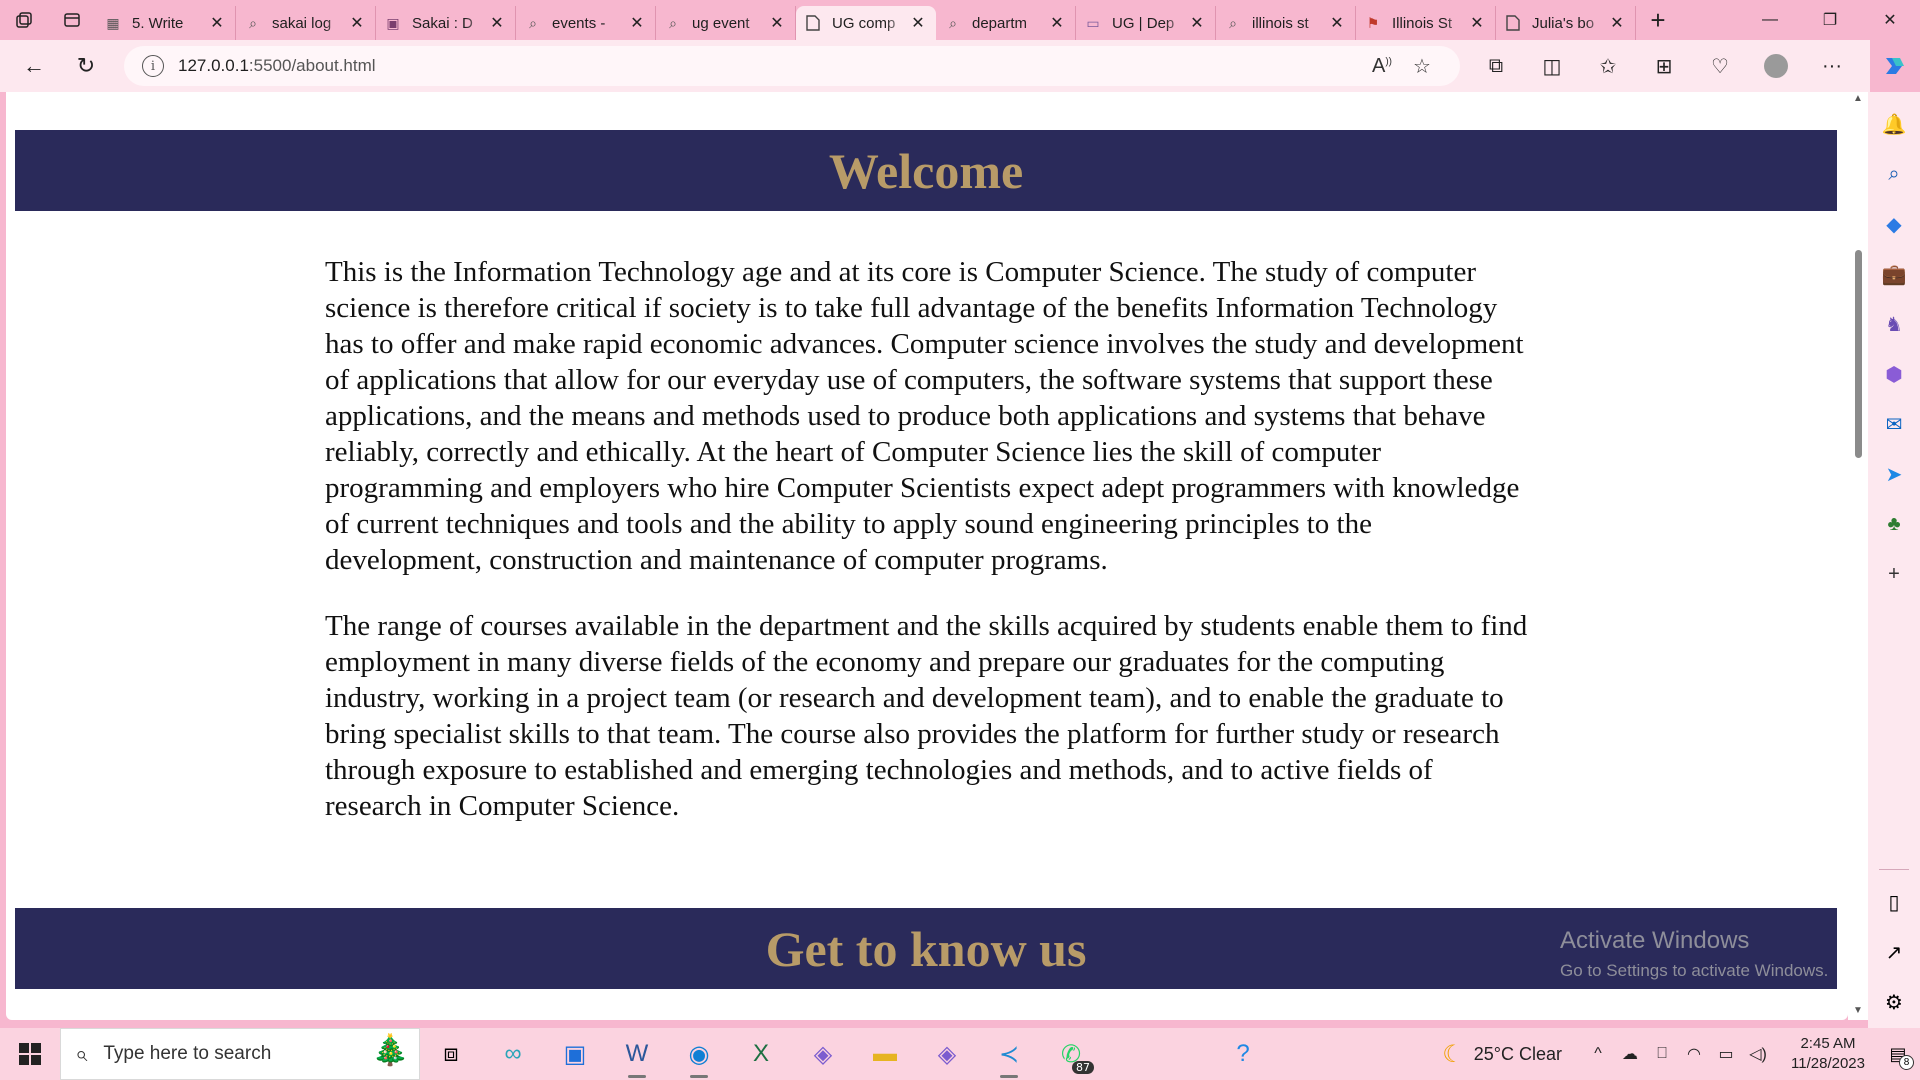 Image resolution: width=1920 pixels, height=1080 pixels. I want to click on close-window-icon: ✕, so click(1890, 20).